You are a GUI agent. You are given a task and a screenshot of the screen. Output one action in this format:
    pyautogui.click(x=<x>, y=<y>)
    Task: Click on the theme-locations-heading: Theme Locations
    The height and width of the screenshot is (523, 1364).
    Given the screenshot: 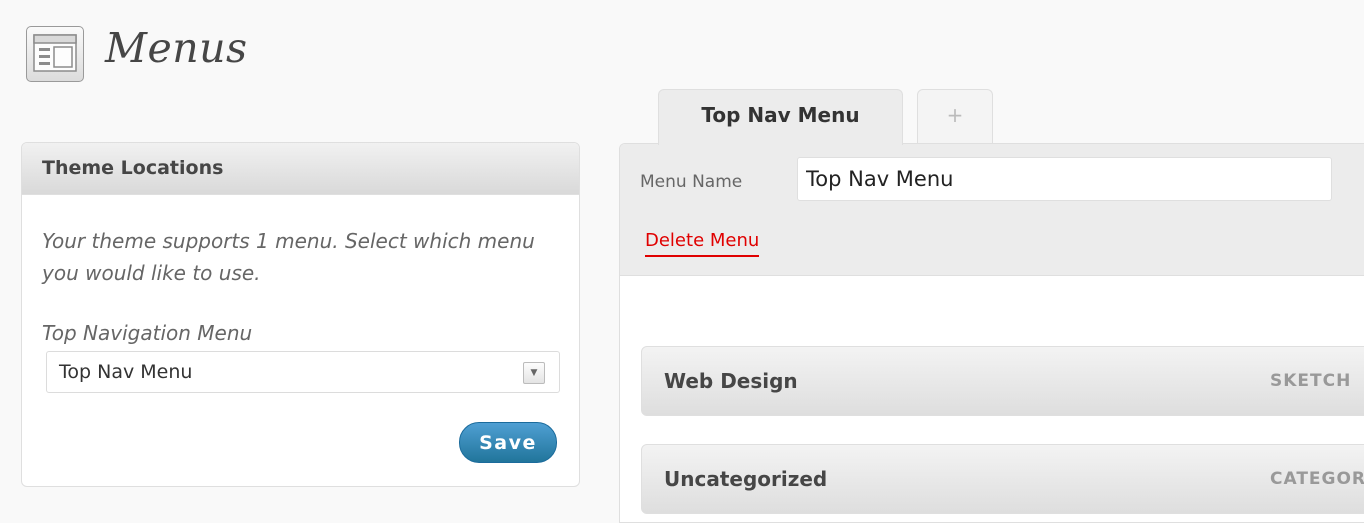 What is the action you would take?
    pyautogui.click(x=300, y=169)
    